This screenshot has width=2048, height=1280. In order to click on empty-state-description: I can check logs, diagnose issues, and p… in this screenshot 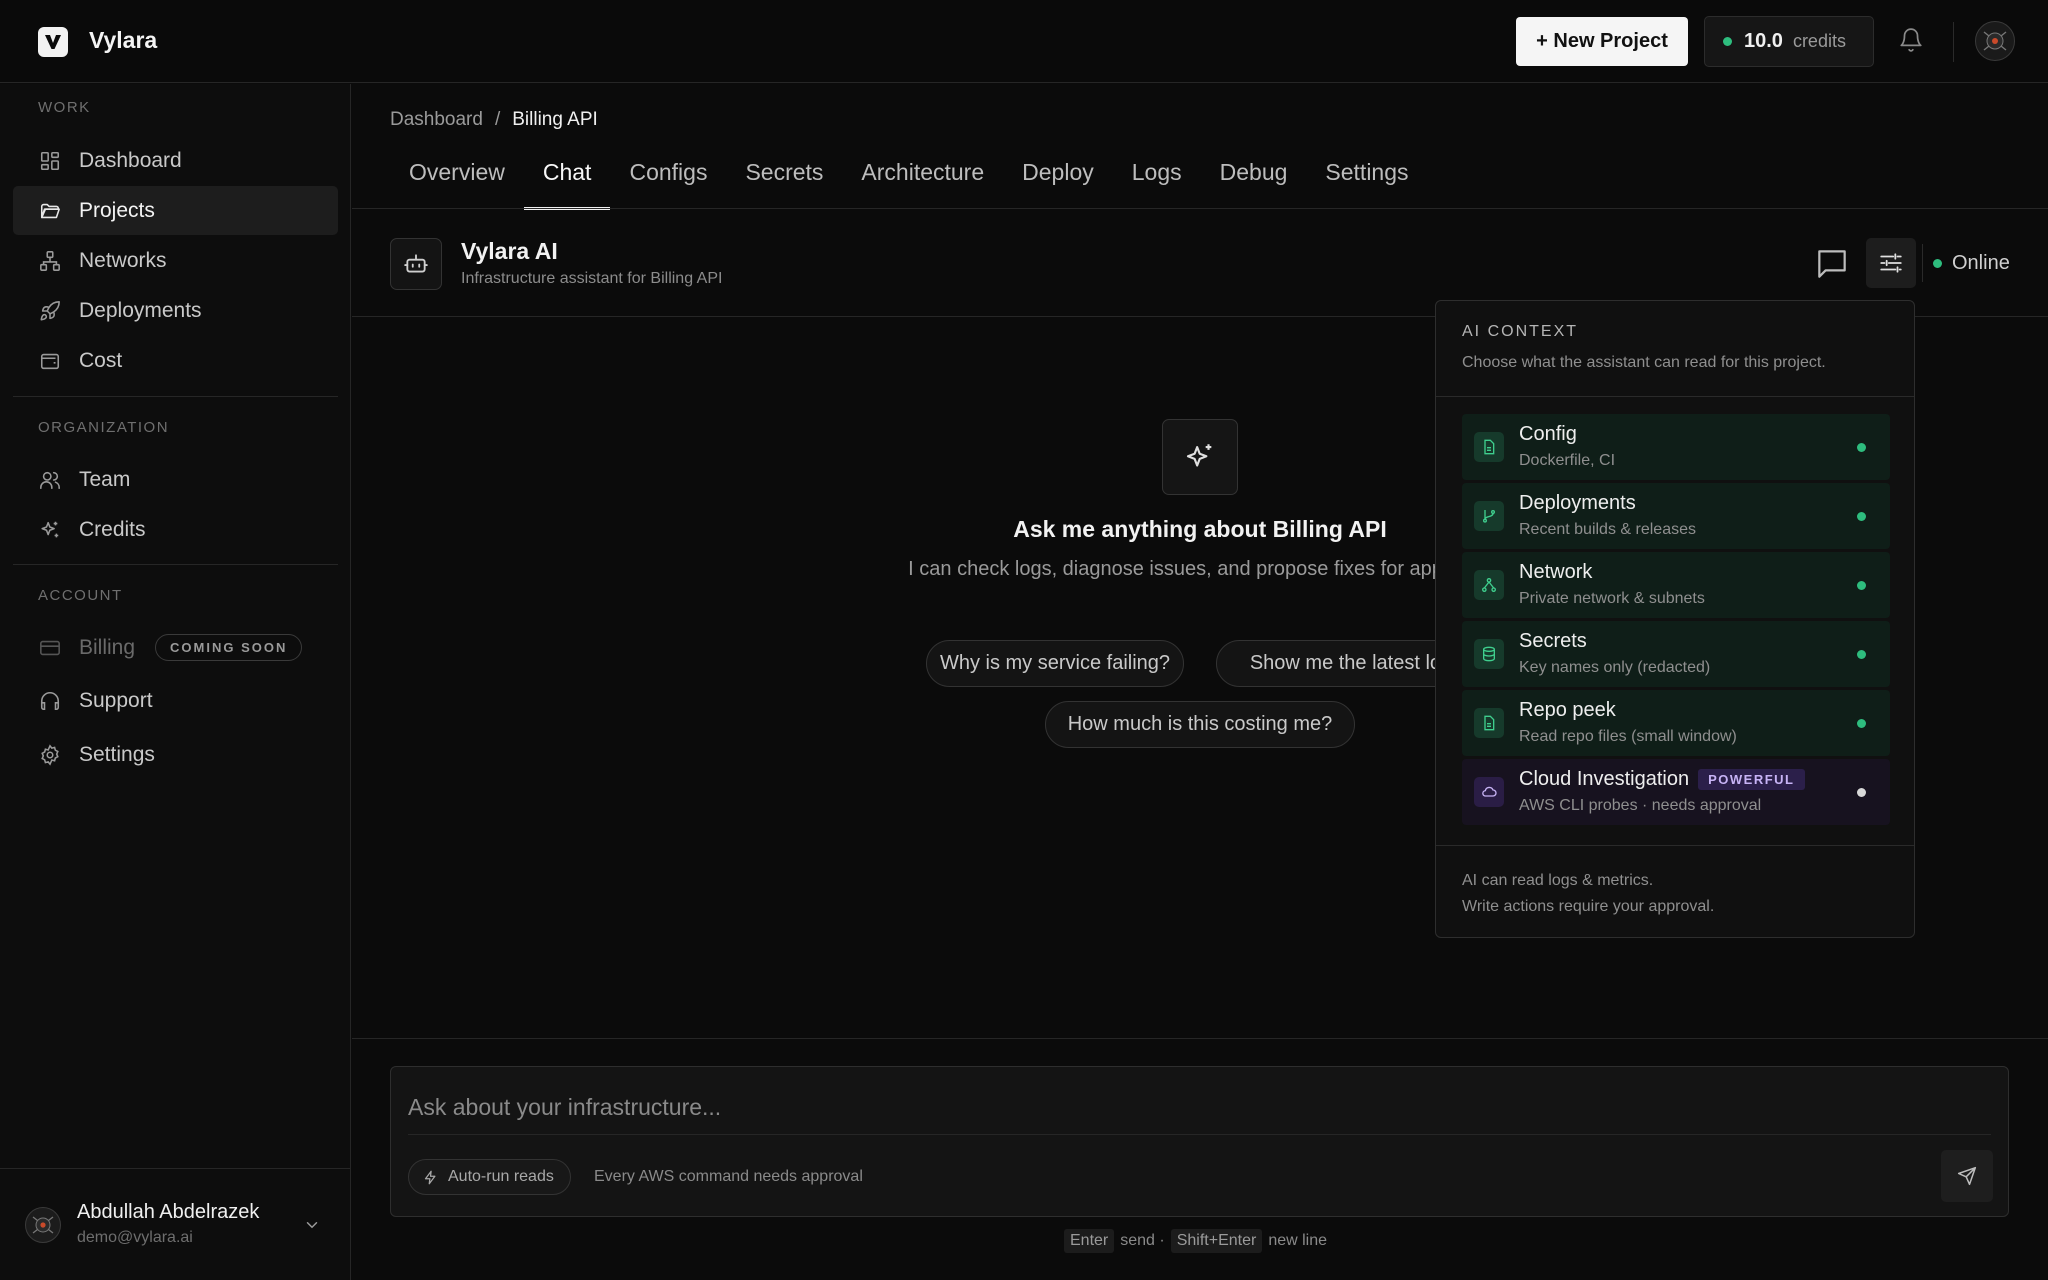, I will do `click(1200, 569)`.